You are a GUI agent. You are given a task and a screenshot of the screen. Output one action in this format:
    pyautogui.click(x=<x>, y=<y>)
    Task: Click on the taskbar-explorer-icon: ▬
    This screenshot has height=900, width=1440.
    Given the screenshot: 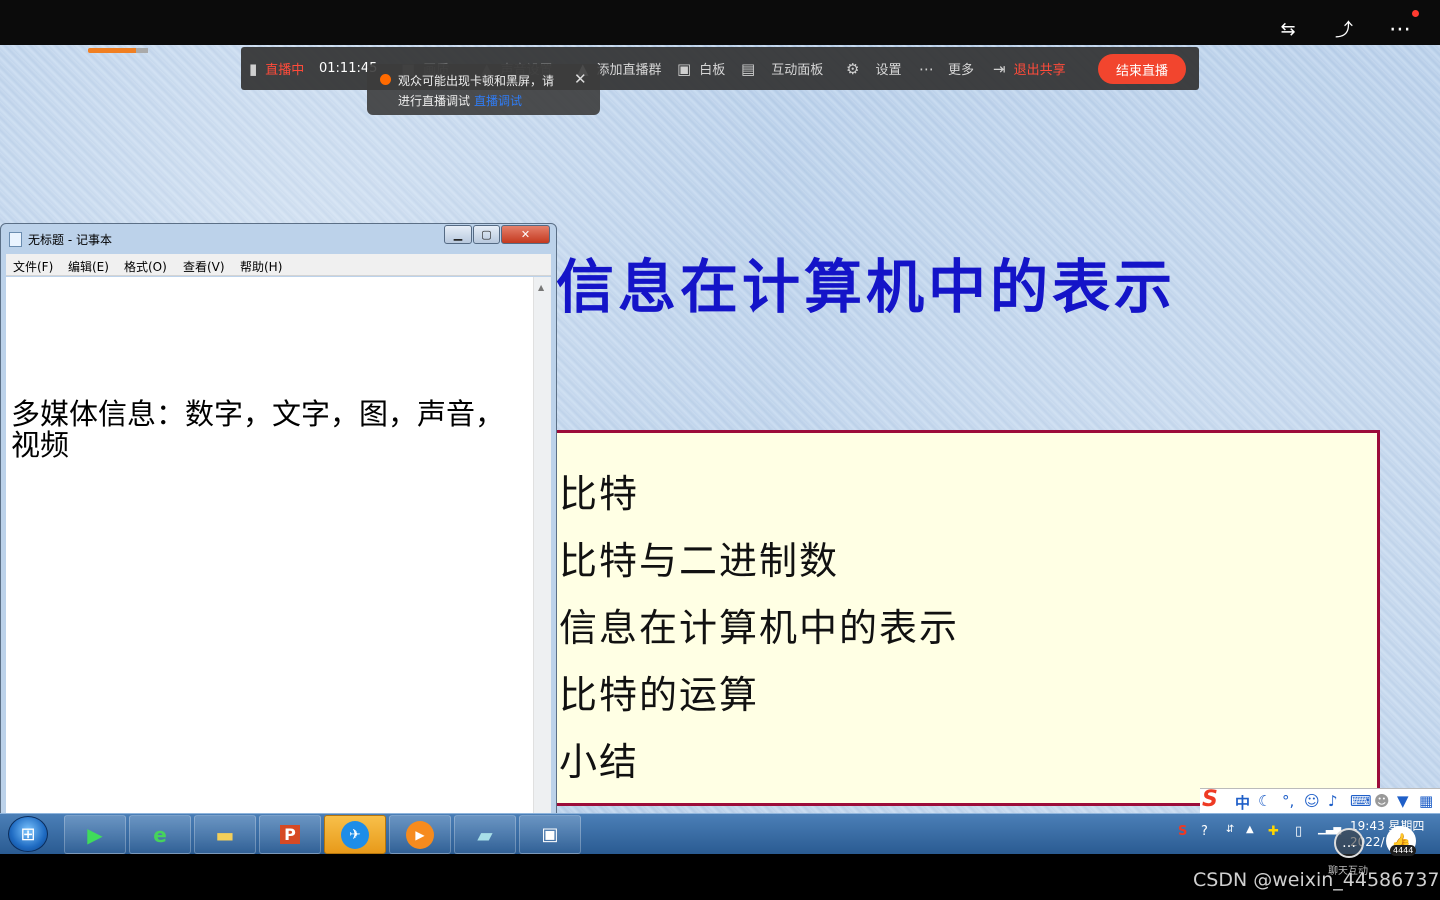 What is the action you would take?
    pyautogui.click(x=225, y=834)
    